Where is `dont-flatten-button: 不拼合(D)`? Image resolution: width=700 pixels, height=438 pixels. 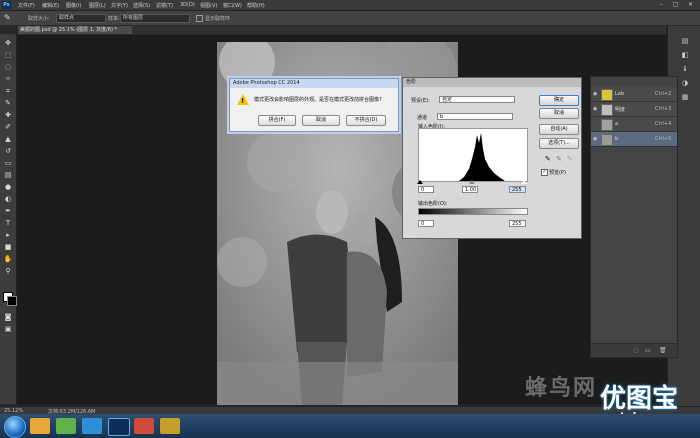
dont-flatten-button: 不拼合(D) is located at coordinates (366, 120).